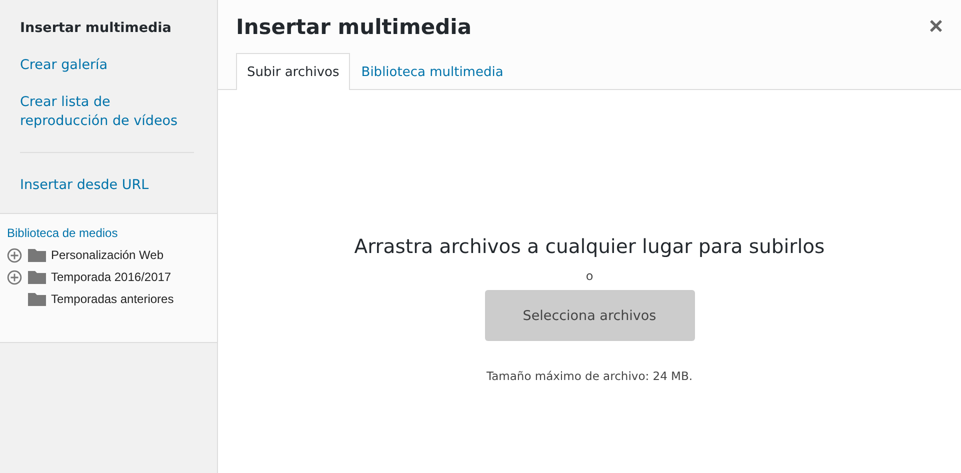 The height and width of the screenshot is (473, 961). I want to click on max-size-text: Tamaño máximo de archivo: 24 MB., so click(589, 376).